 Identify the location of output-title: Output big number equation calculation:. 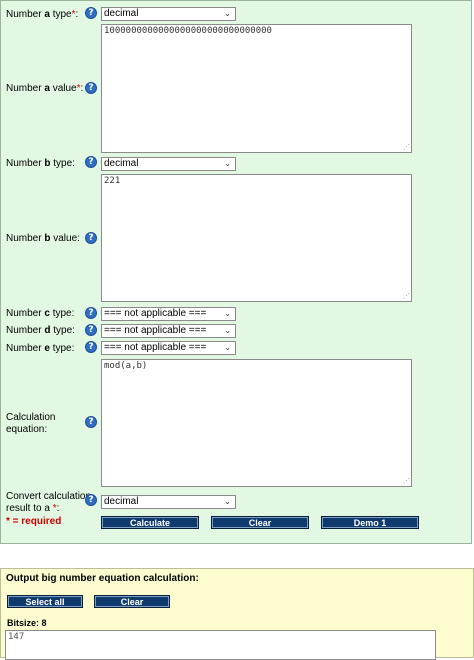
(102, 578).